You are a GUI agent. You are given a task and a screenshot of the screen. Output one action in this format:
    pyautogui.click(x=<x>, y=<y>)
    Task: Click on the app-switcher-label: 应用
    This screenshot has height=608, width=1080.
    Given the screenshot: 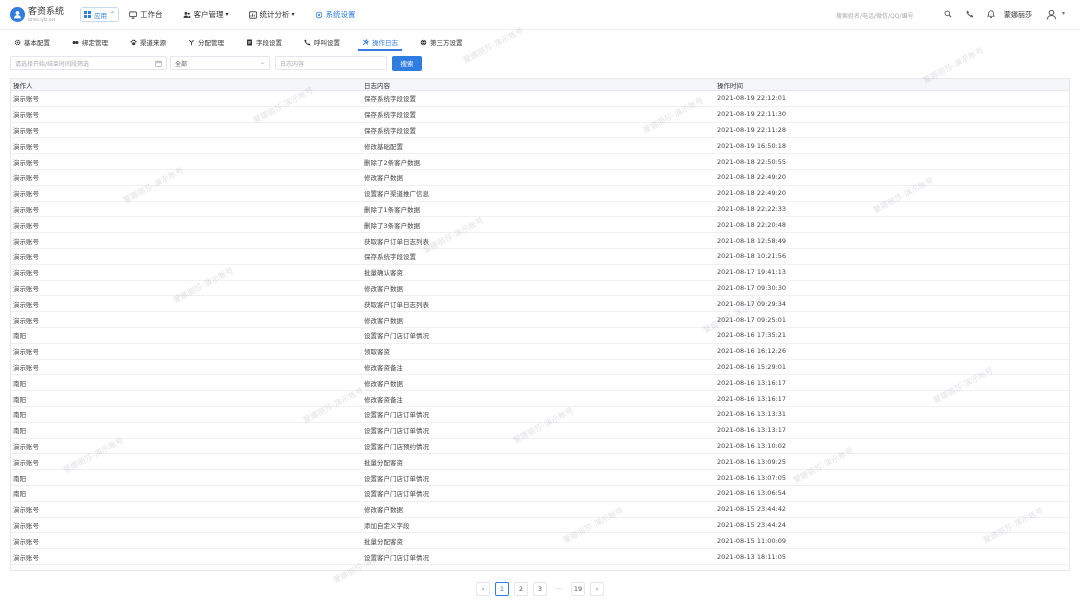 What is the action you would take?
    pyautogui.click(x=100, y=15)
    